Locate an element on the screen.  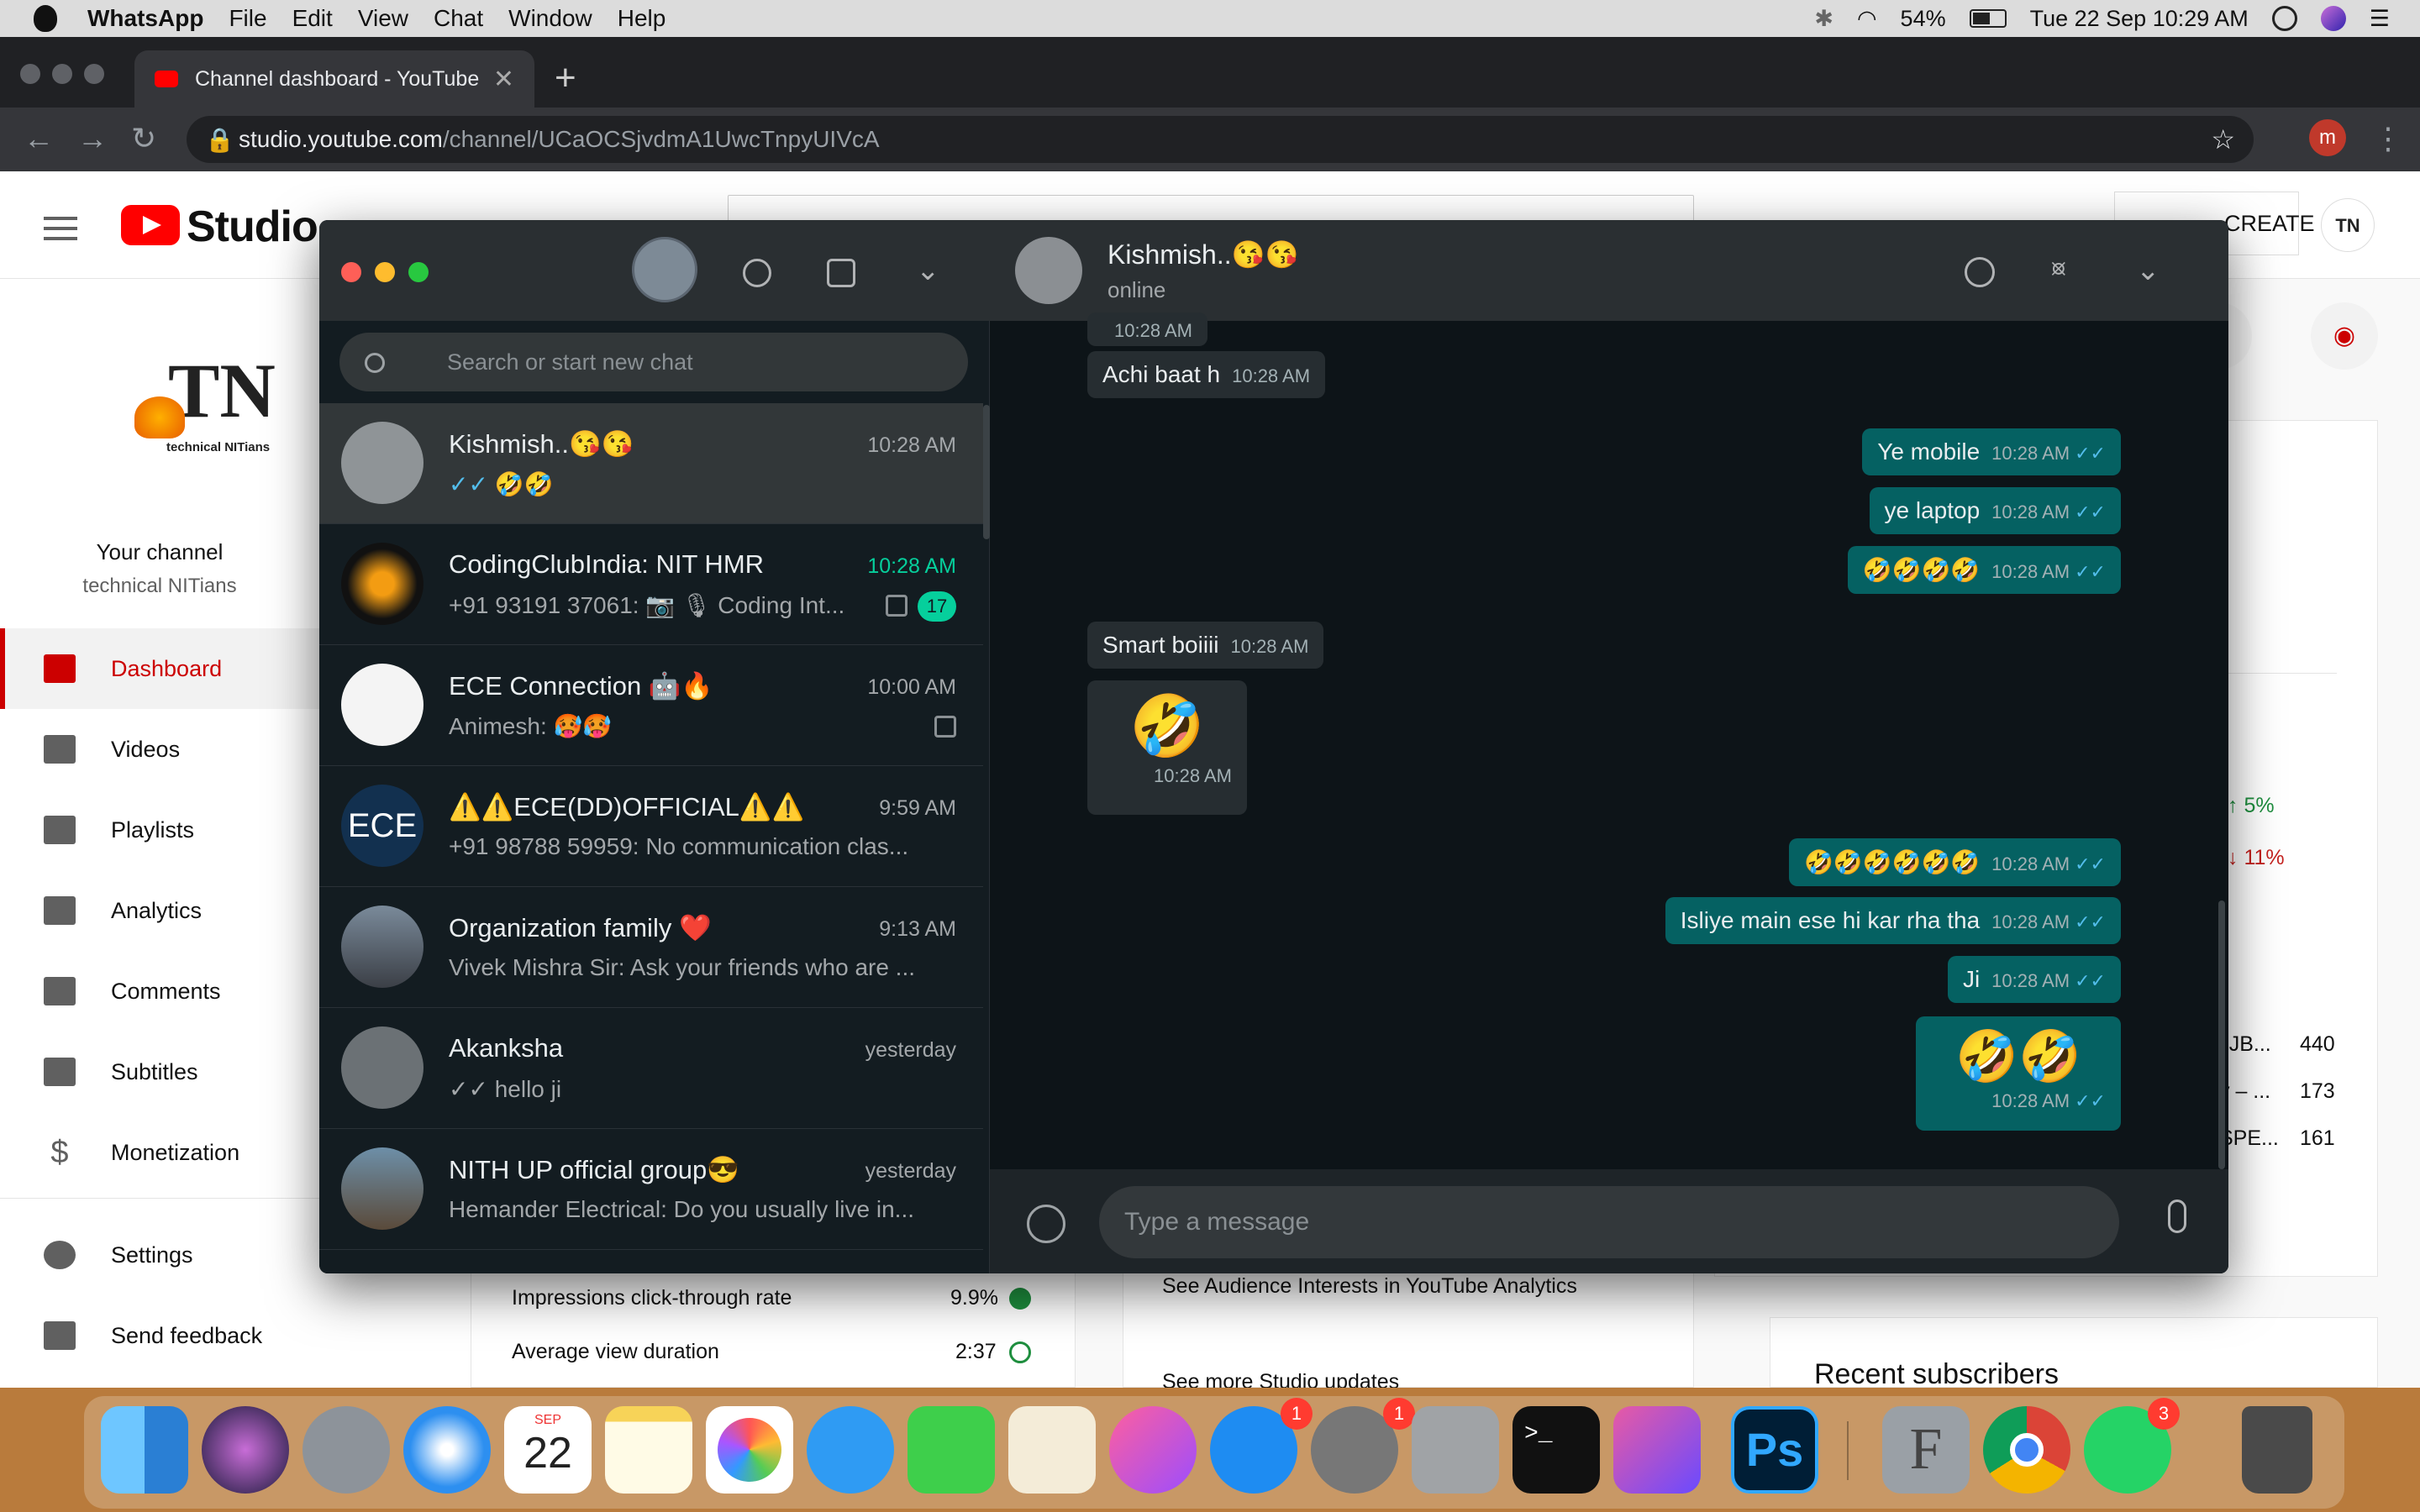
terminal-icon: >_ is located at coordinates (1556, 1450).